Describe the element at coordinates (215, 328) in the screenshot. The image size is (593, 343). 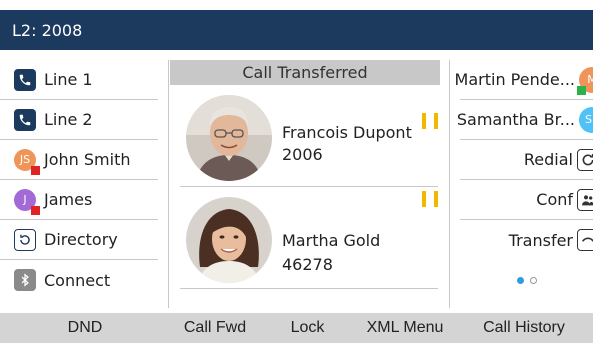
I see `softkey-call-fwd: Call Fwd` at that location.